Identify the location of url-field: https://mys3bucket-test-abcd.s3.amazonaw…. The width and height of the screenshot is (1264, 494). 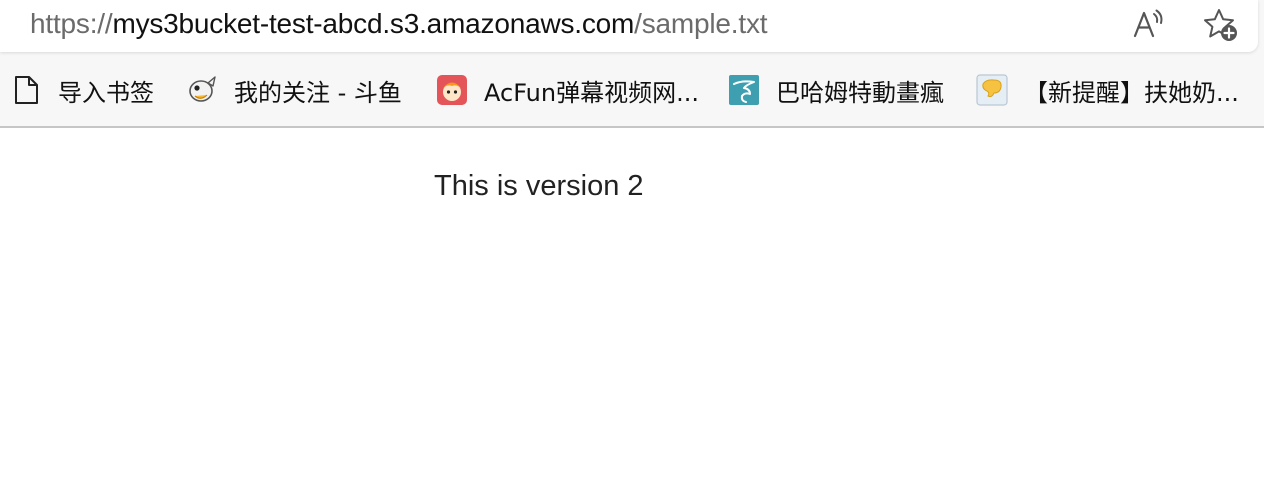
(399, 24).